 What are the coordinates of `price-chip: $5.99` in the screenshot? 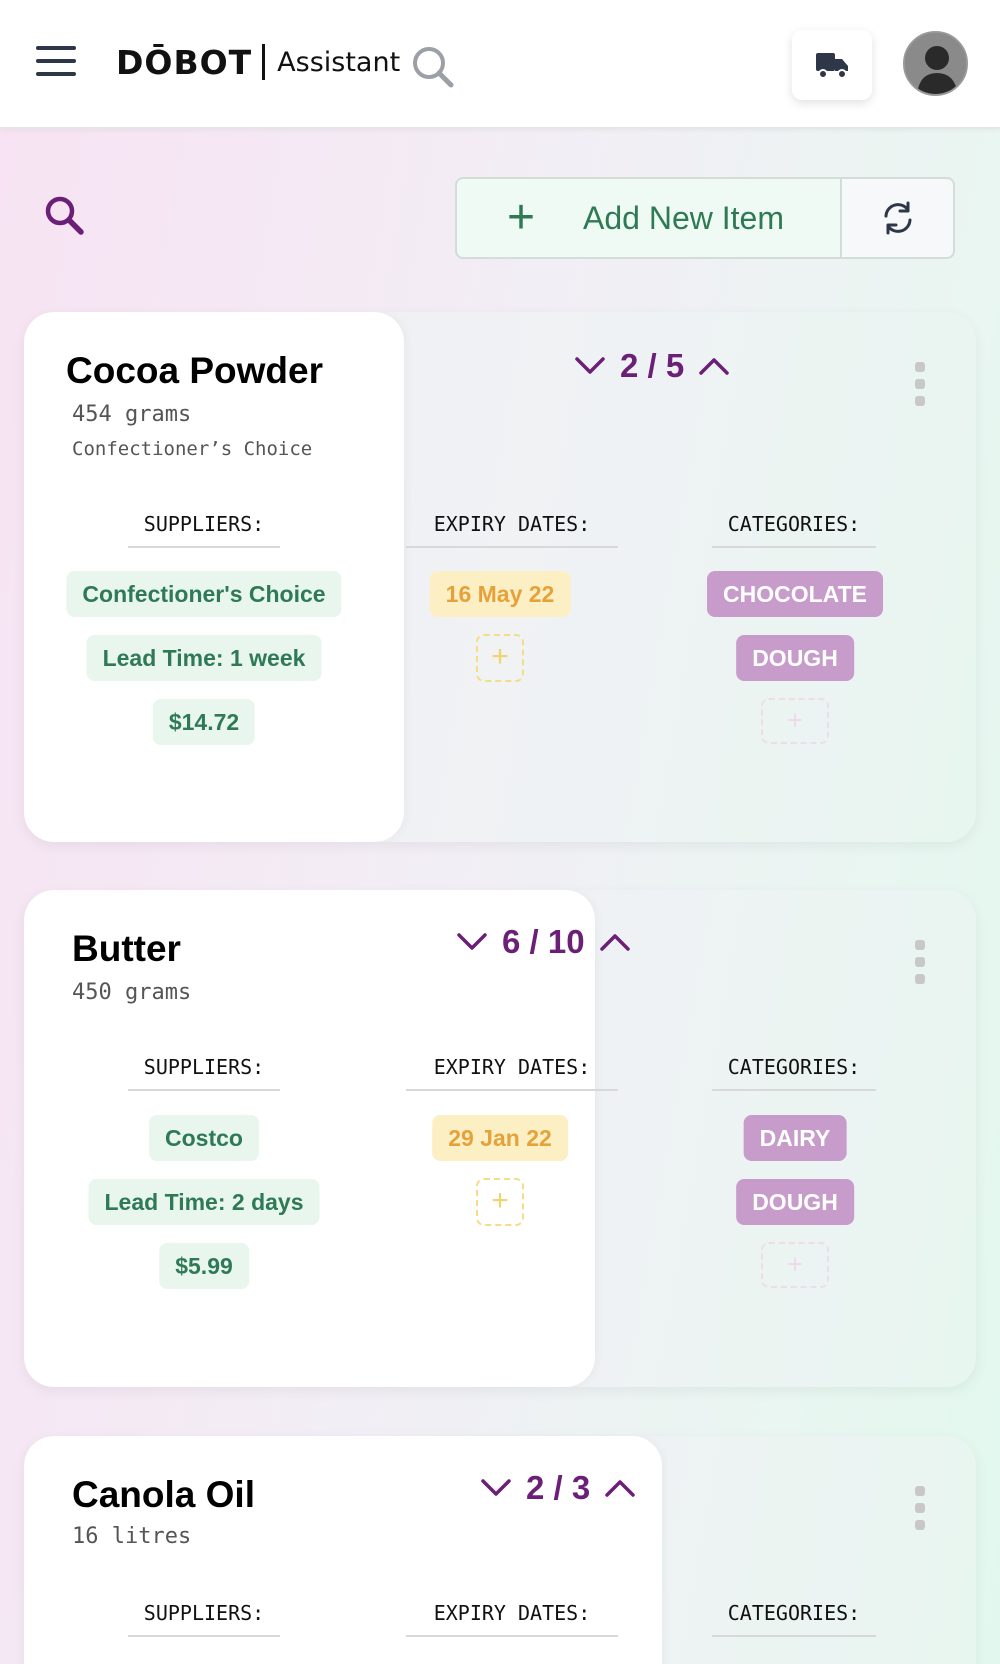 It's located at (204, 1266).